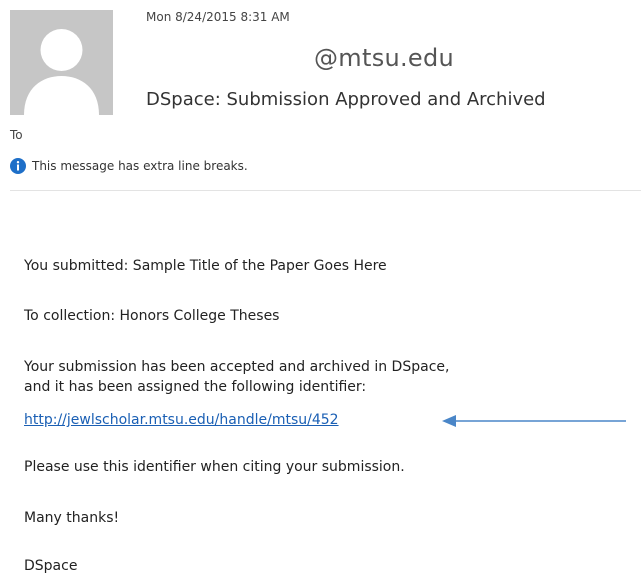 This screenshot has width=641, height=582. I want to click on arrow-left-icon, so click(534, 421).